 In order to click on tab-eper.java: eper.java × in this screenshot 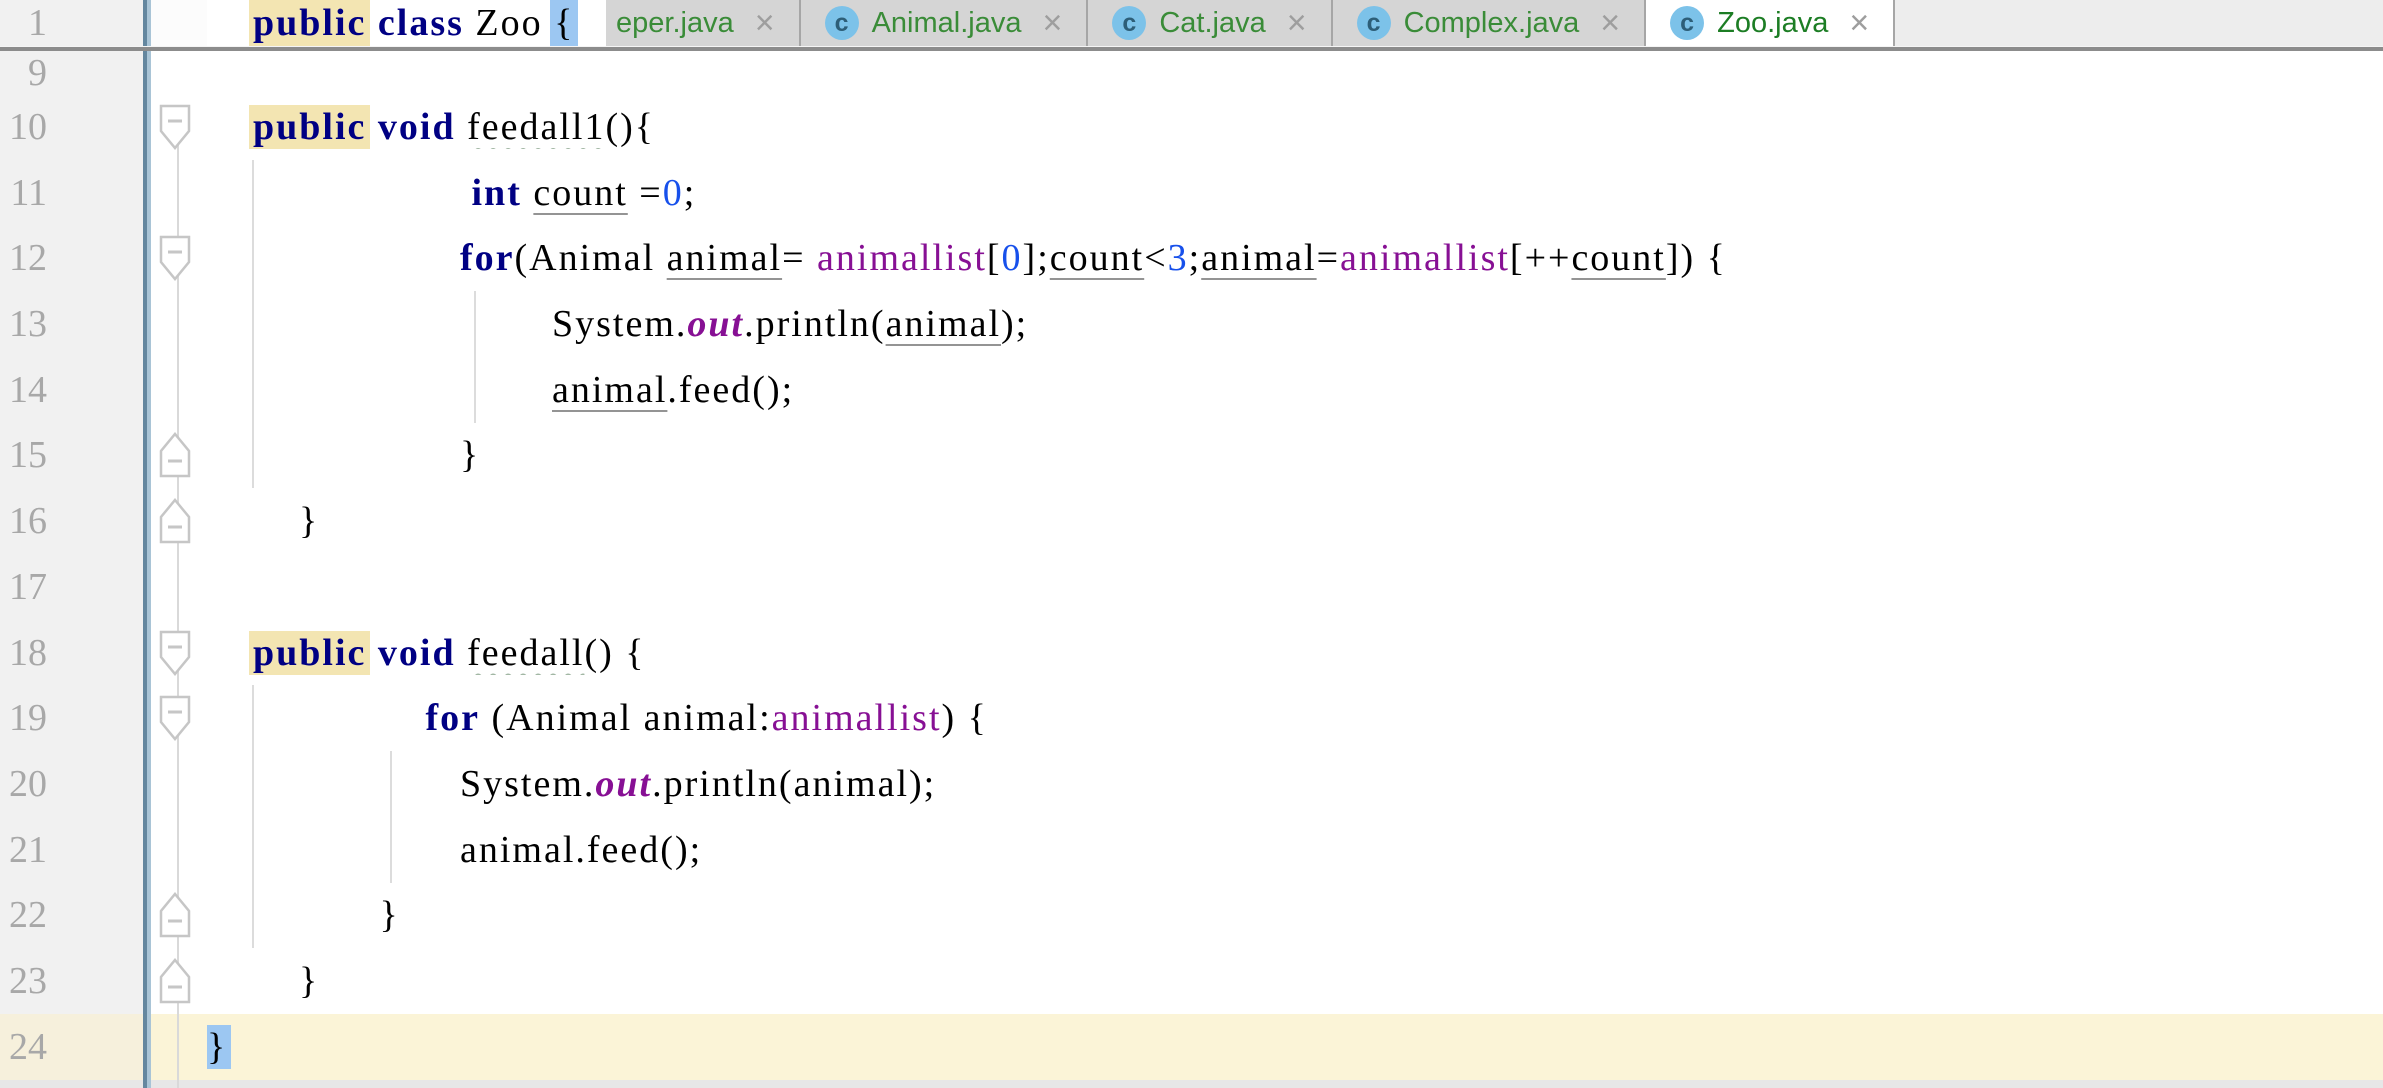, I will do `click(703, 23)`.